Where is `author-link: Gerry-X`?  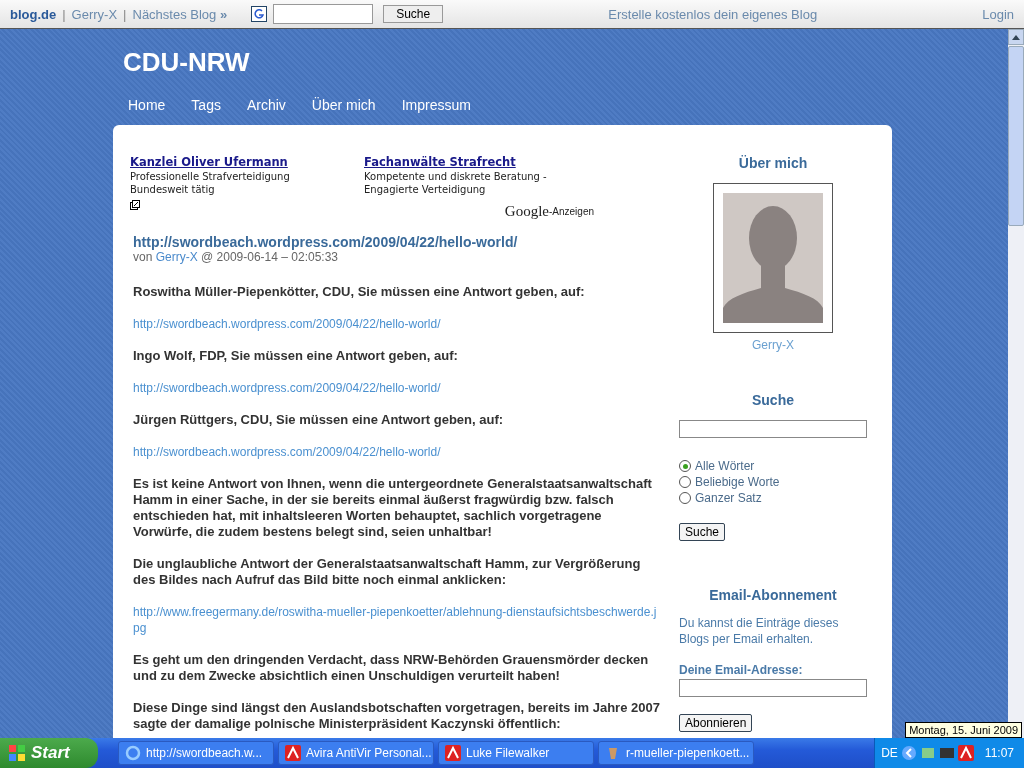 author-link: Gerry-X is located at coordinates (176, 257).